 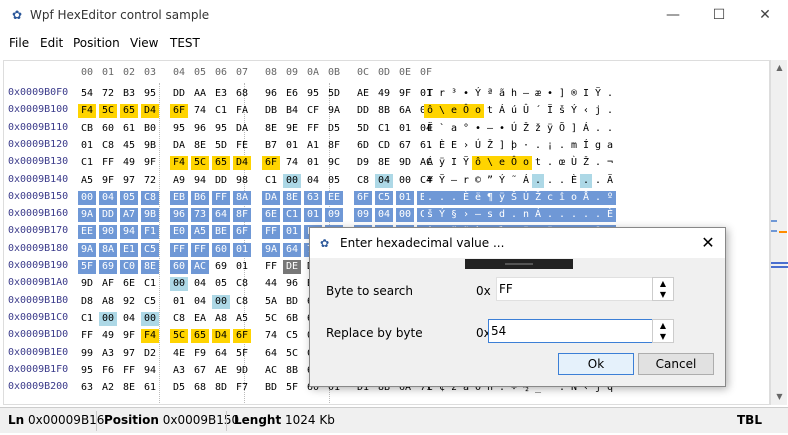 I want to click on ascii-char: j, so click(x=598, y=111).